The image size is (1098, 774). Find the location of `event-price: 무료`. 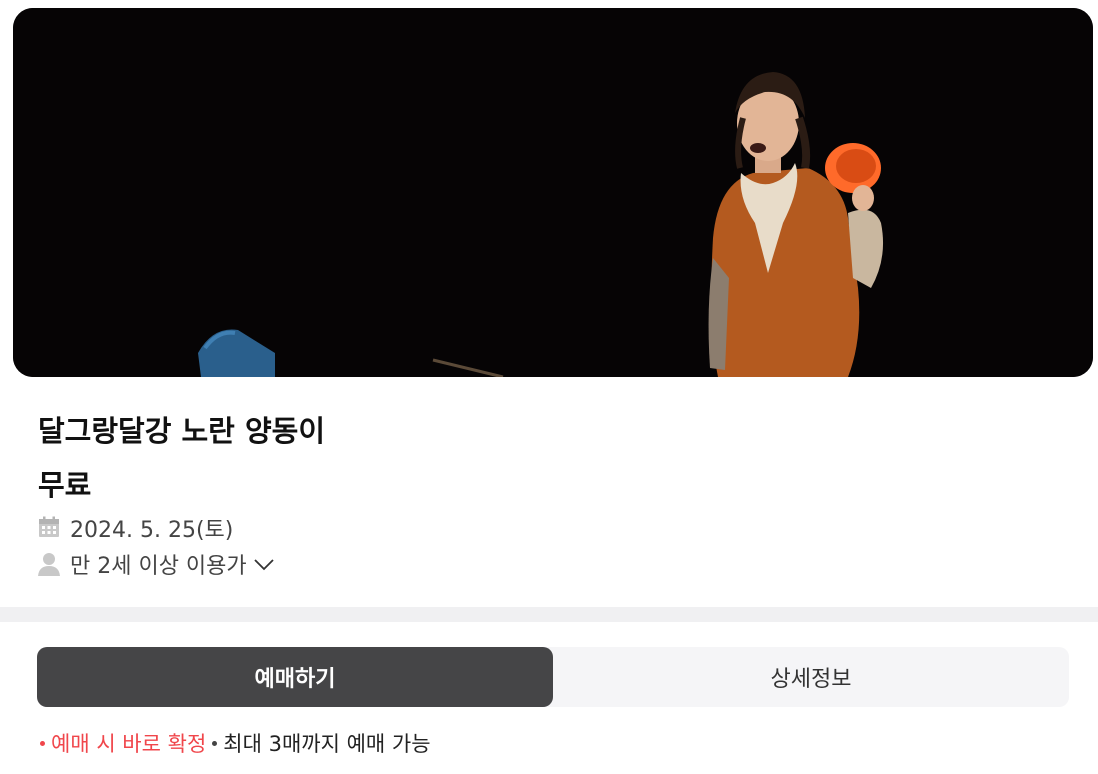

event-price: 무료 is located at coordinates (65, 485).